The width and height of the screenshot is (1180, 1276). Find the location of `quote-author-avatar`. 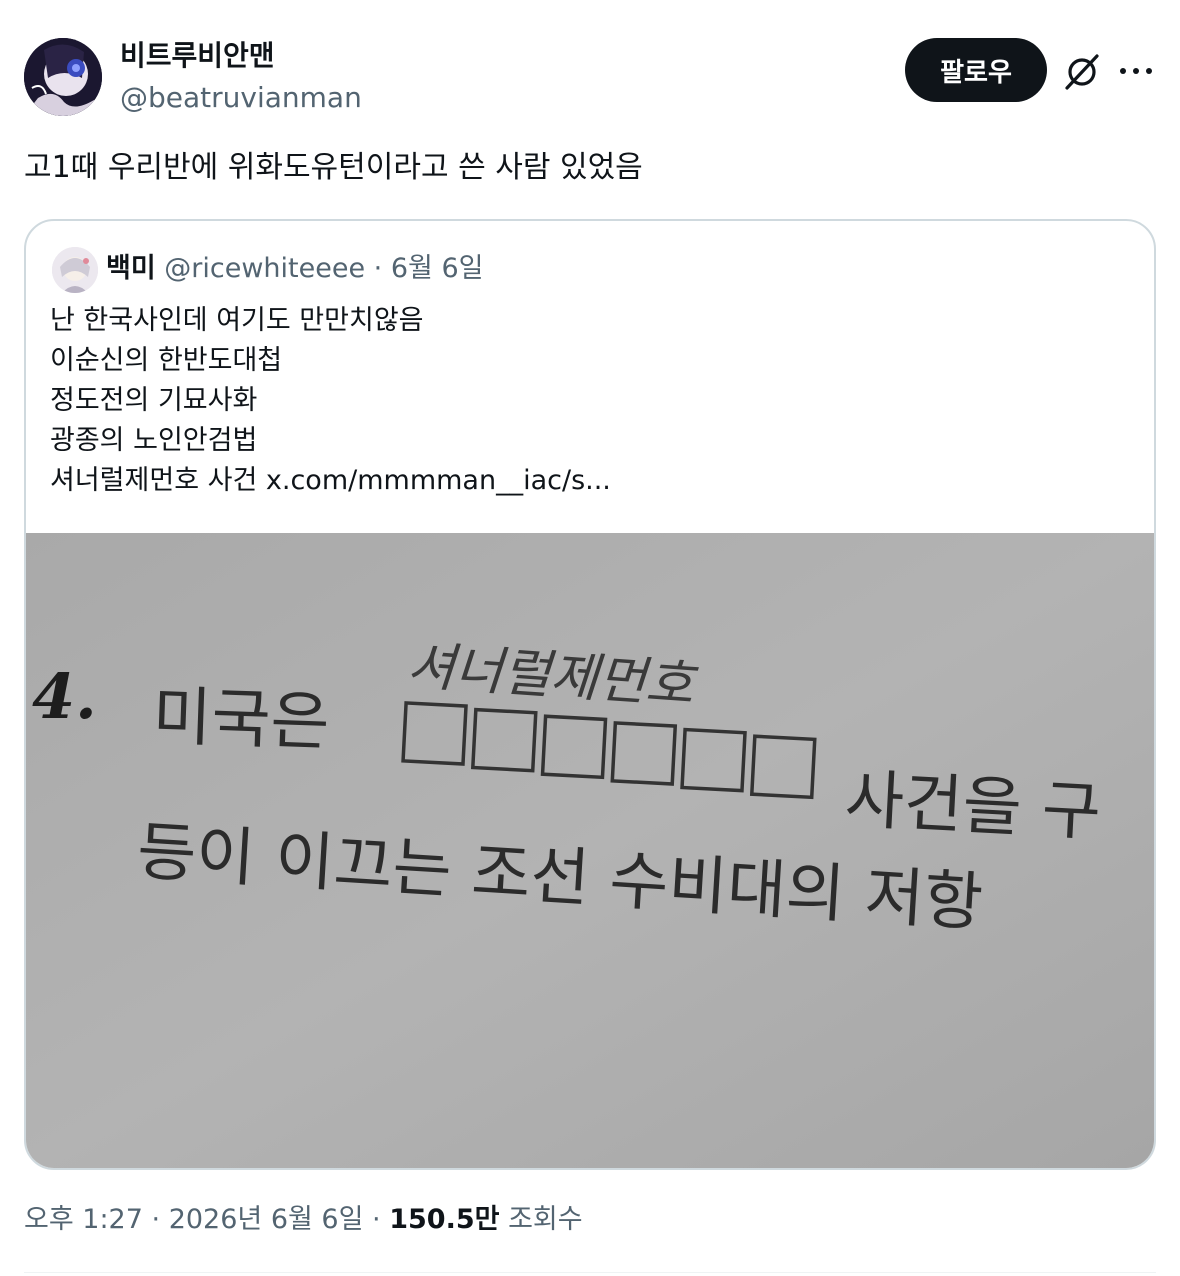

quote-author-avatar is located at coordinates (75, 270).